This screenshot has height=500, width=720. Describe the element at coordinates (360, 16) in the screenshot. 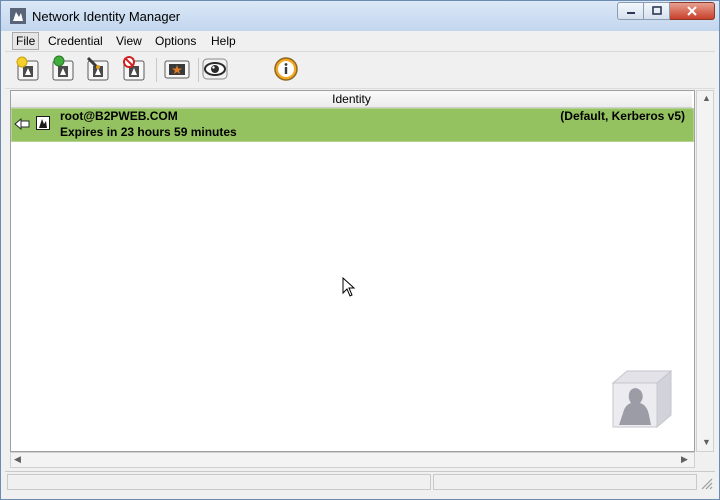

I see `title-bar: Network Identity Manager` at that location.